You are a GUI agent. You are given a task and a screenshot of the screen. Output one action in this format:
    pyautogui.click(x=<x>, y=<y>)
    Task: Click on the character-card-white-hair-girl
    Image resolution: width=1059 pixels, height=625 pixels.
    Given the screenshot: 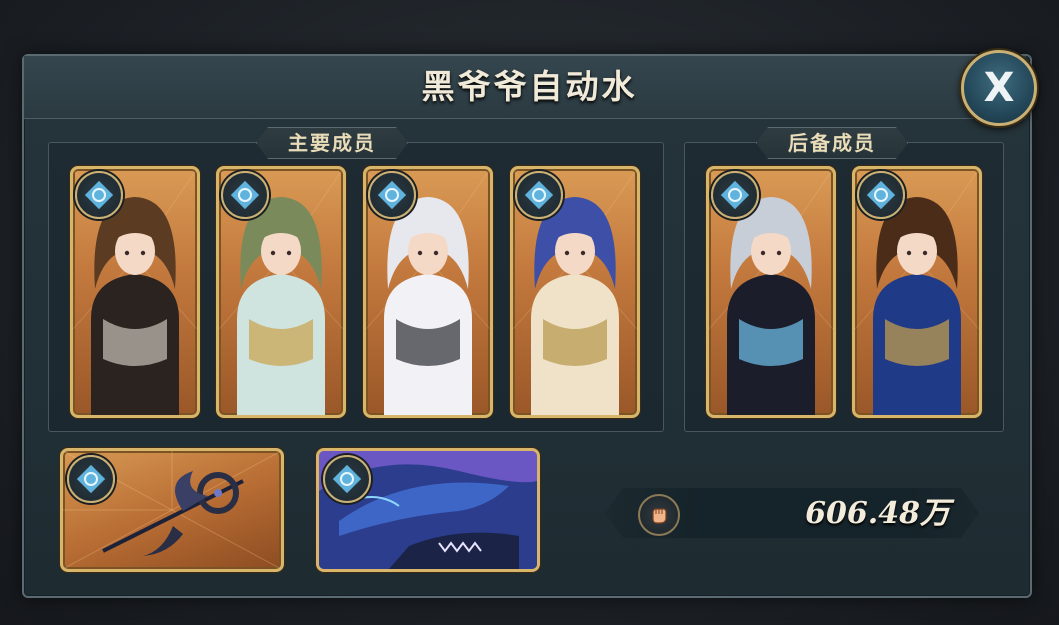 What is the action you would take?
    pyautogui.click(x=428, y=292)
    